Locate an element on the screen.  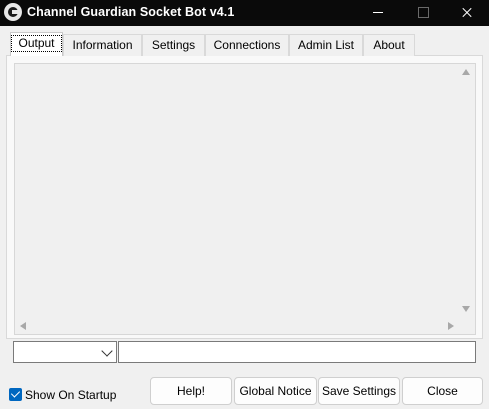
chevron-down-icon is located at coordinates (107, 351).